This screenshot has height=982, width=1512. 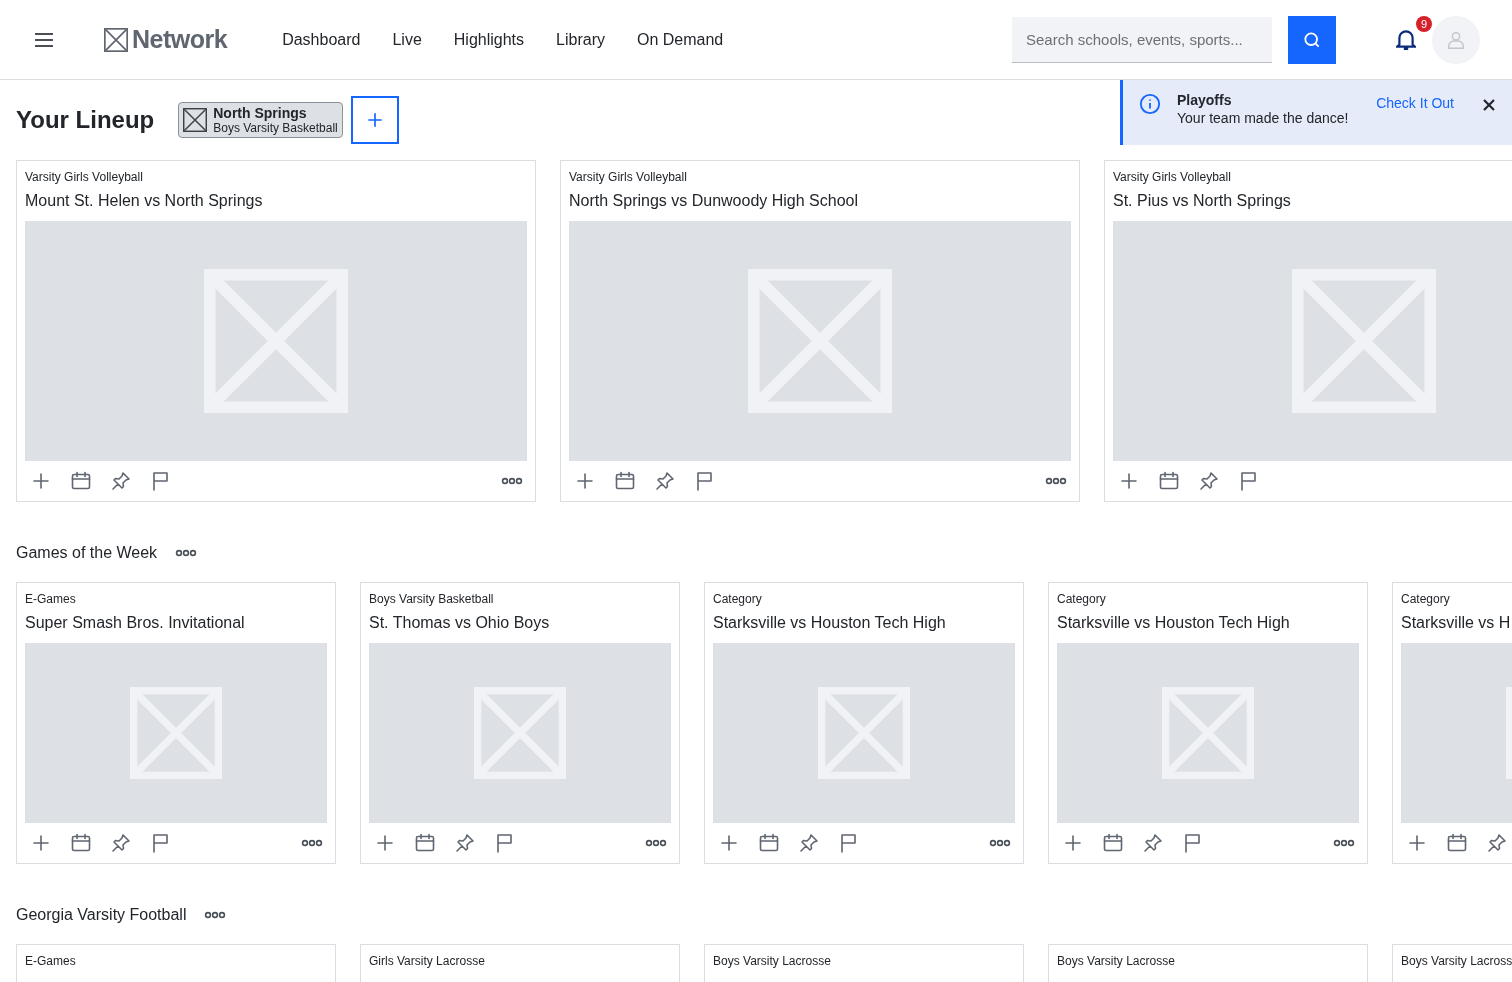 I want to click on info-icon, so click(x=1150, y=104).